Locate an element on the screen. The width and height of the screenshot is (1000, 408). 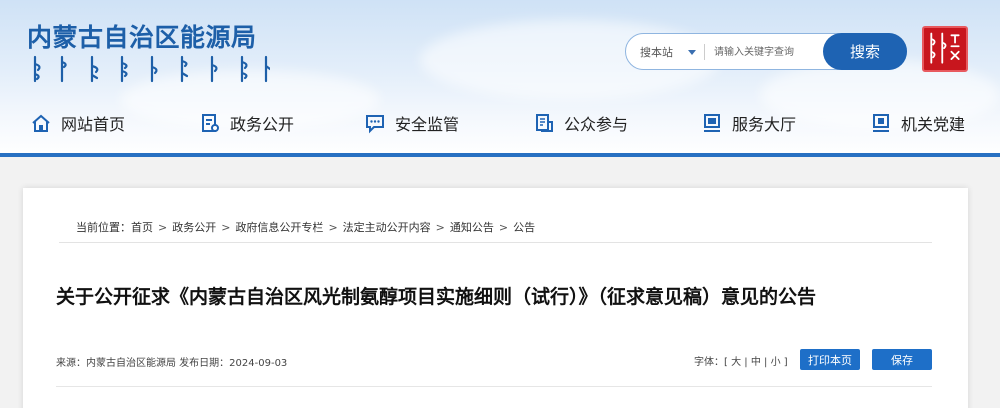
file-icon is located at coordinates (544, 123).